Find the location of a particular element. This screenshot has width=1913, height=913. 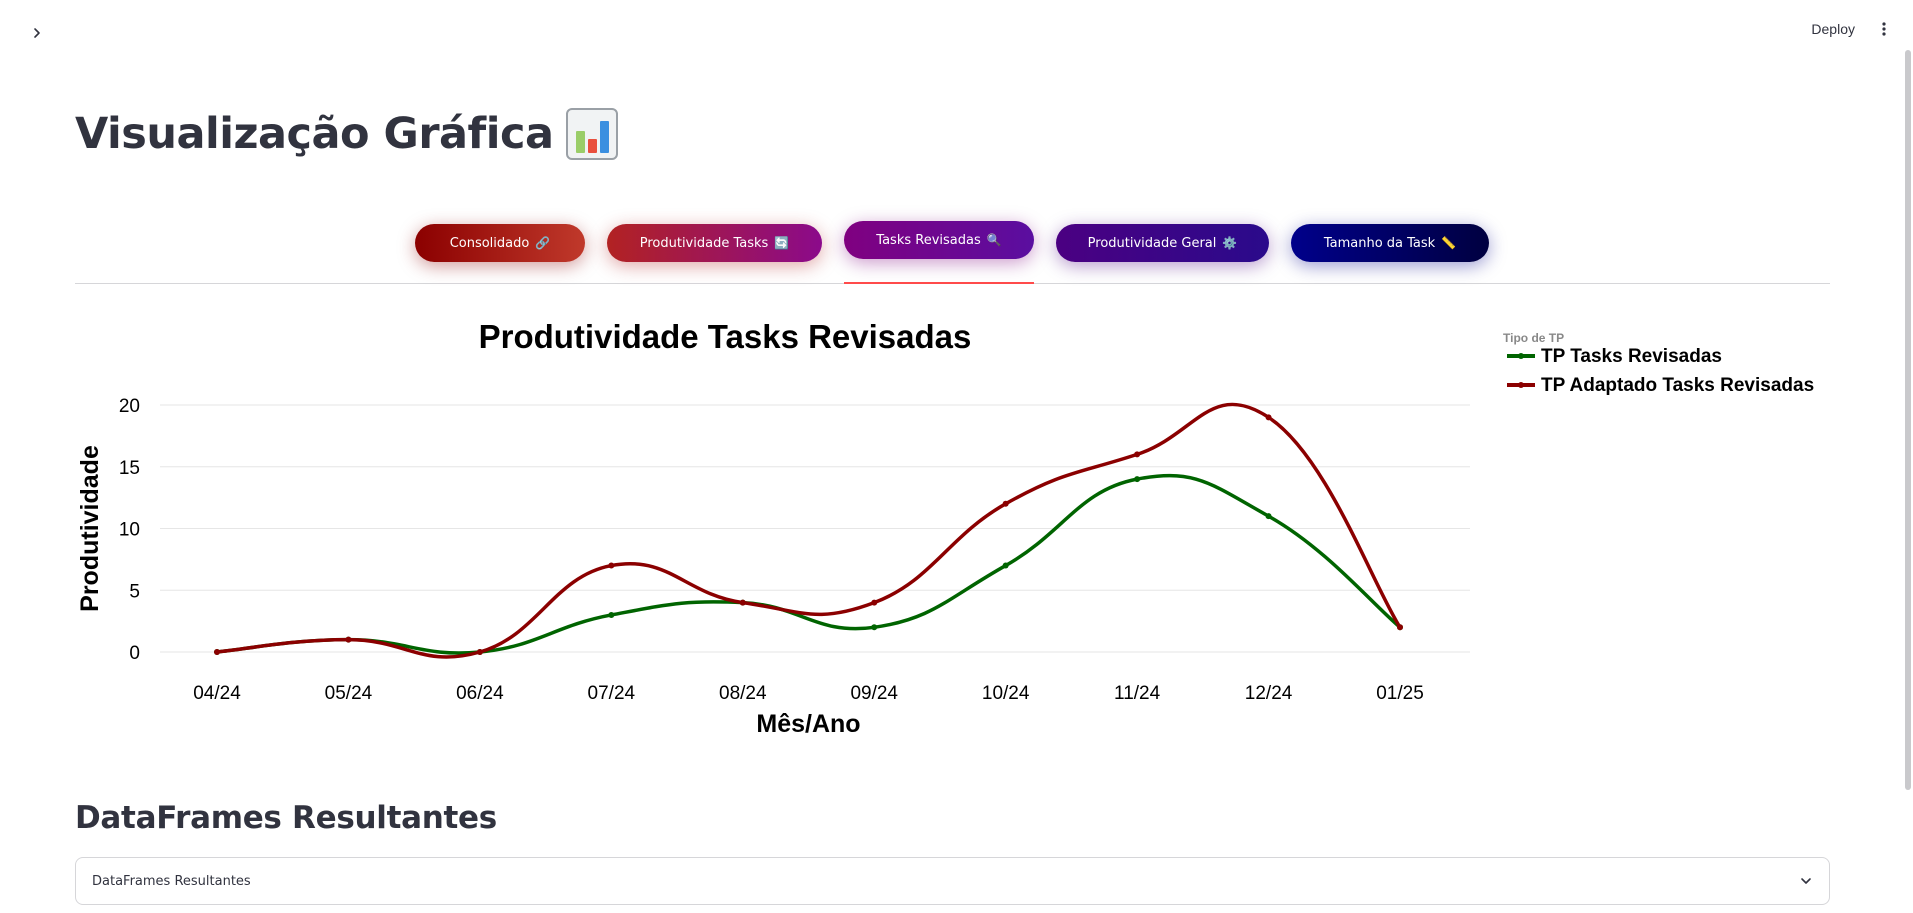

active-tab-underline is located at coordinates (939, 283).